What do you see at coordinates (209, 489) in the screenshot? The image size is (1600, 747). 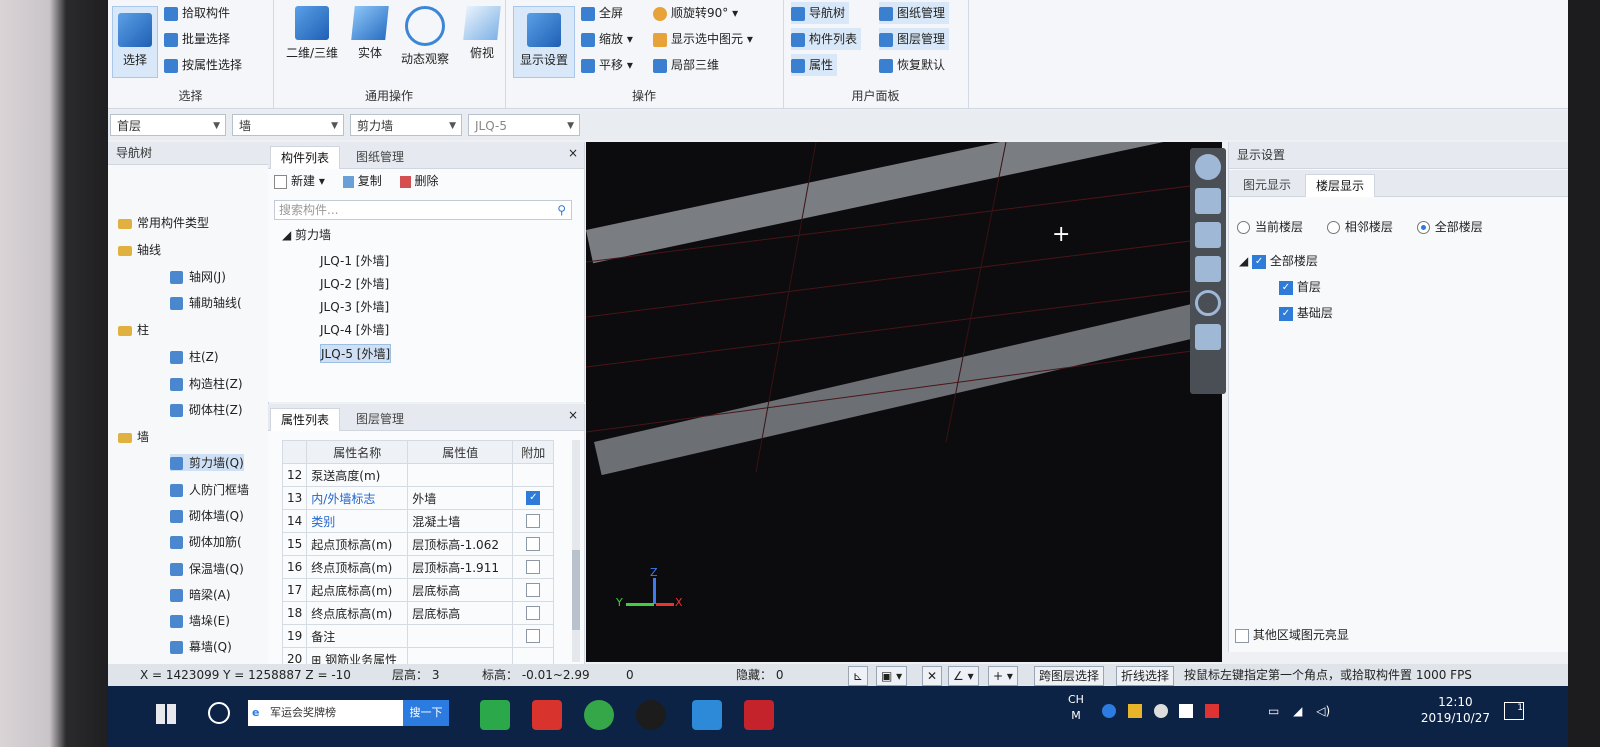 I see `nav-item-10: 人防门框墙` at bounding box center [209, 489].